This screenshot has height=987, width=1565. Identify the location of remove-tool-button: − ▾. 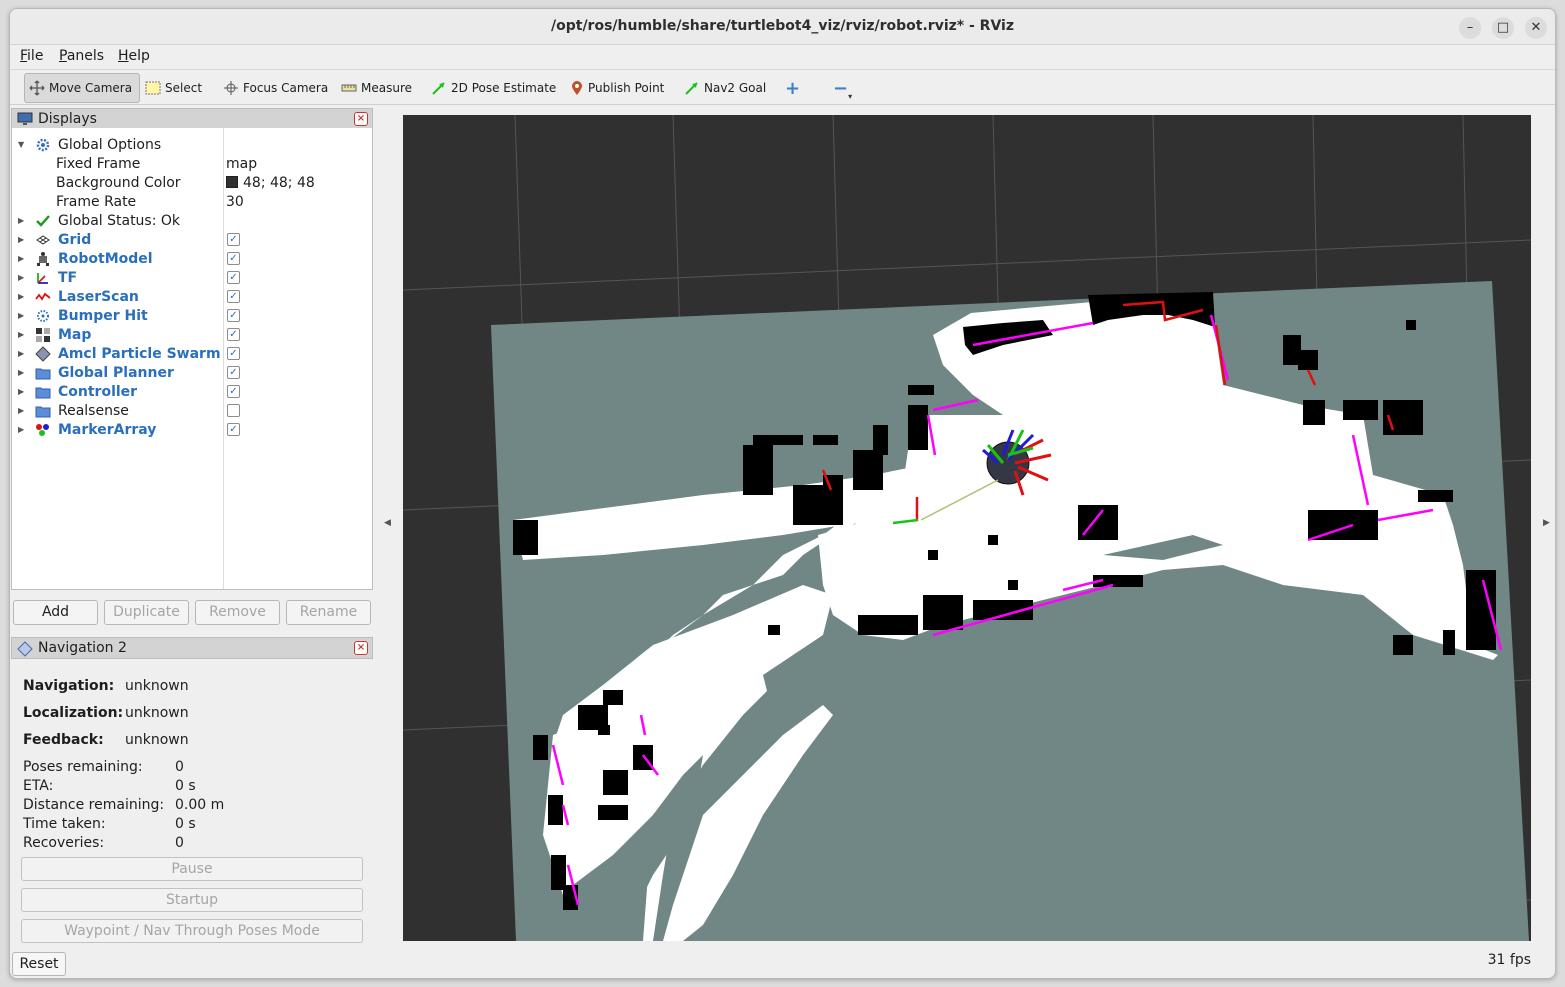
(842, 88).